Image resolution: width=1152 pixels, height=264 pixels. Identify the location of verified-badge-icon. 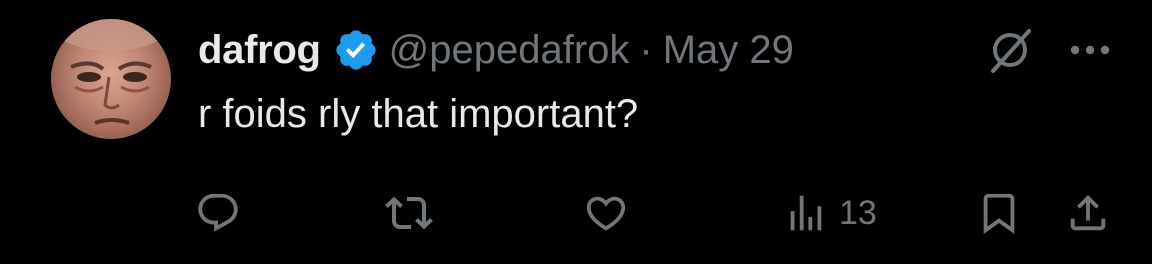
(356, 50).